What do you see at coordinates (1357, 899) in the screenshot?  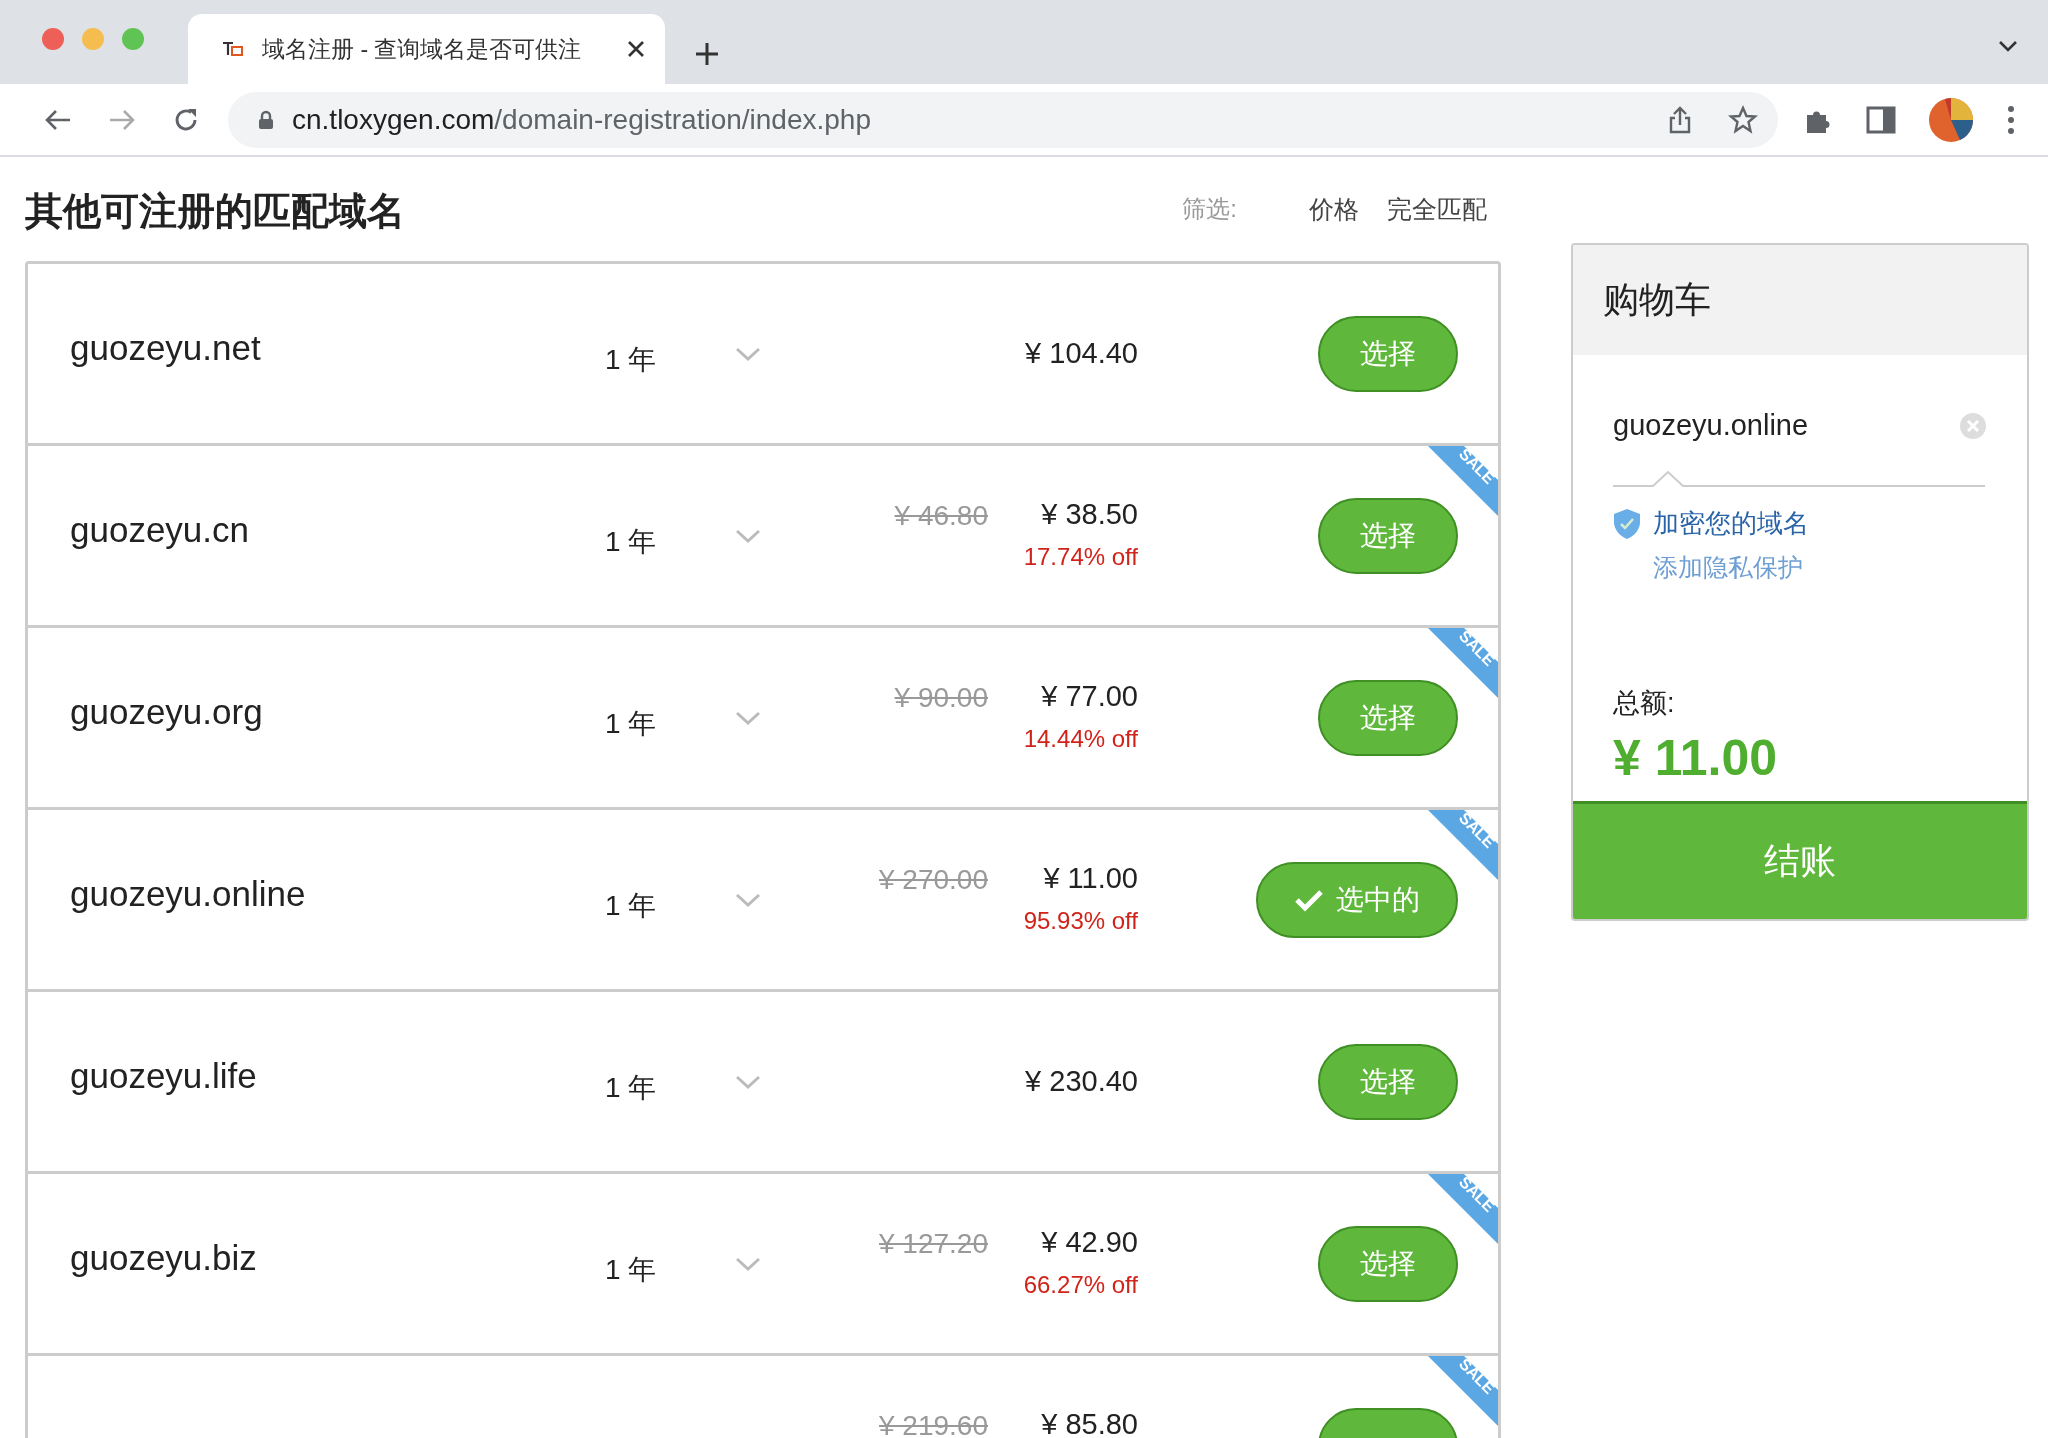 I see `selected-button: 选中的` at bounding box center [1357, 899].